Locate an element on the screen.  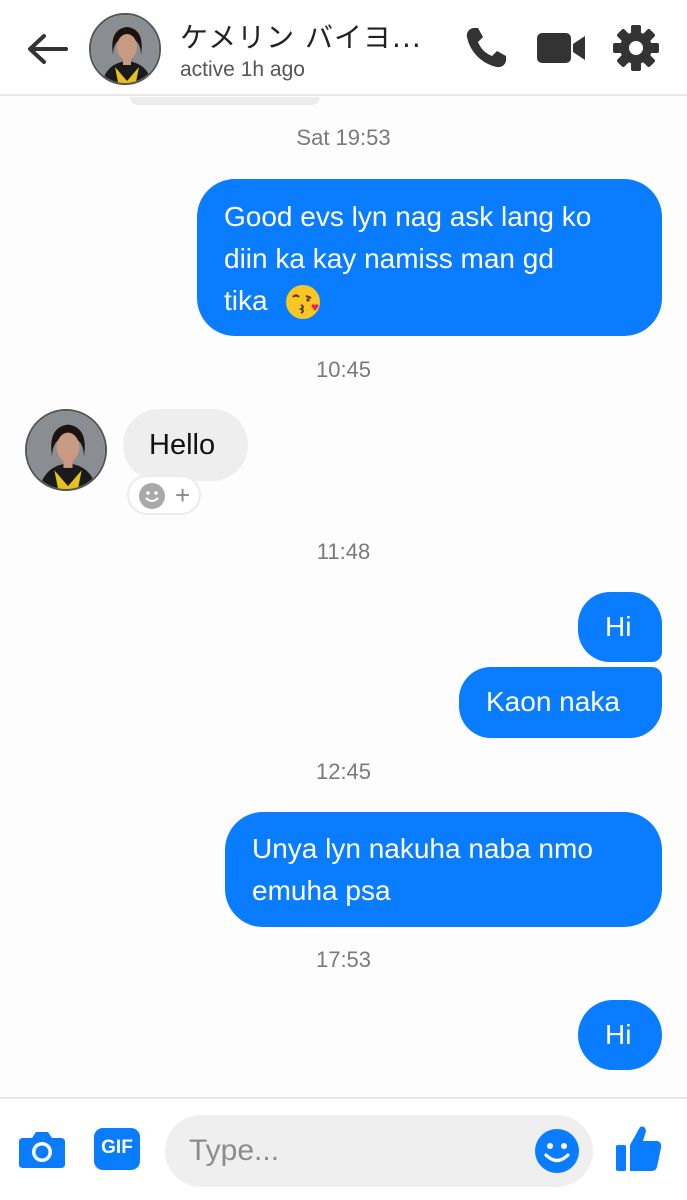
kissing-face-emoji-icon is located at coordinates (303, 302).